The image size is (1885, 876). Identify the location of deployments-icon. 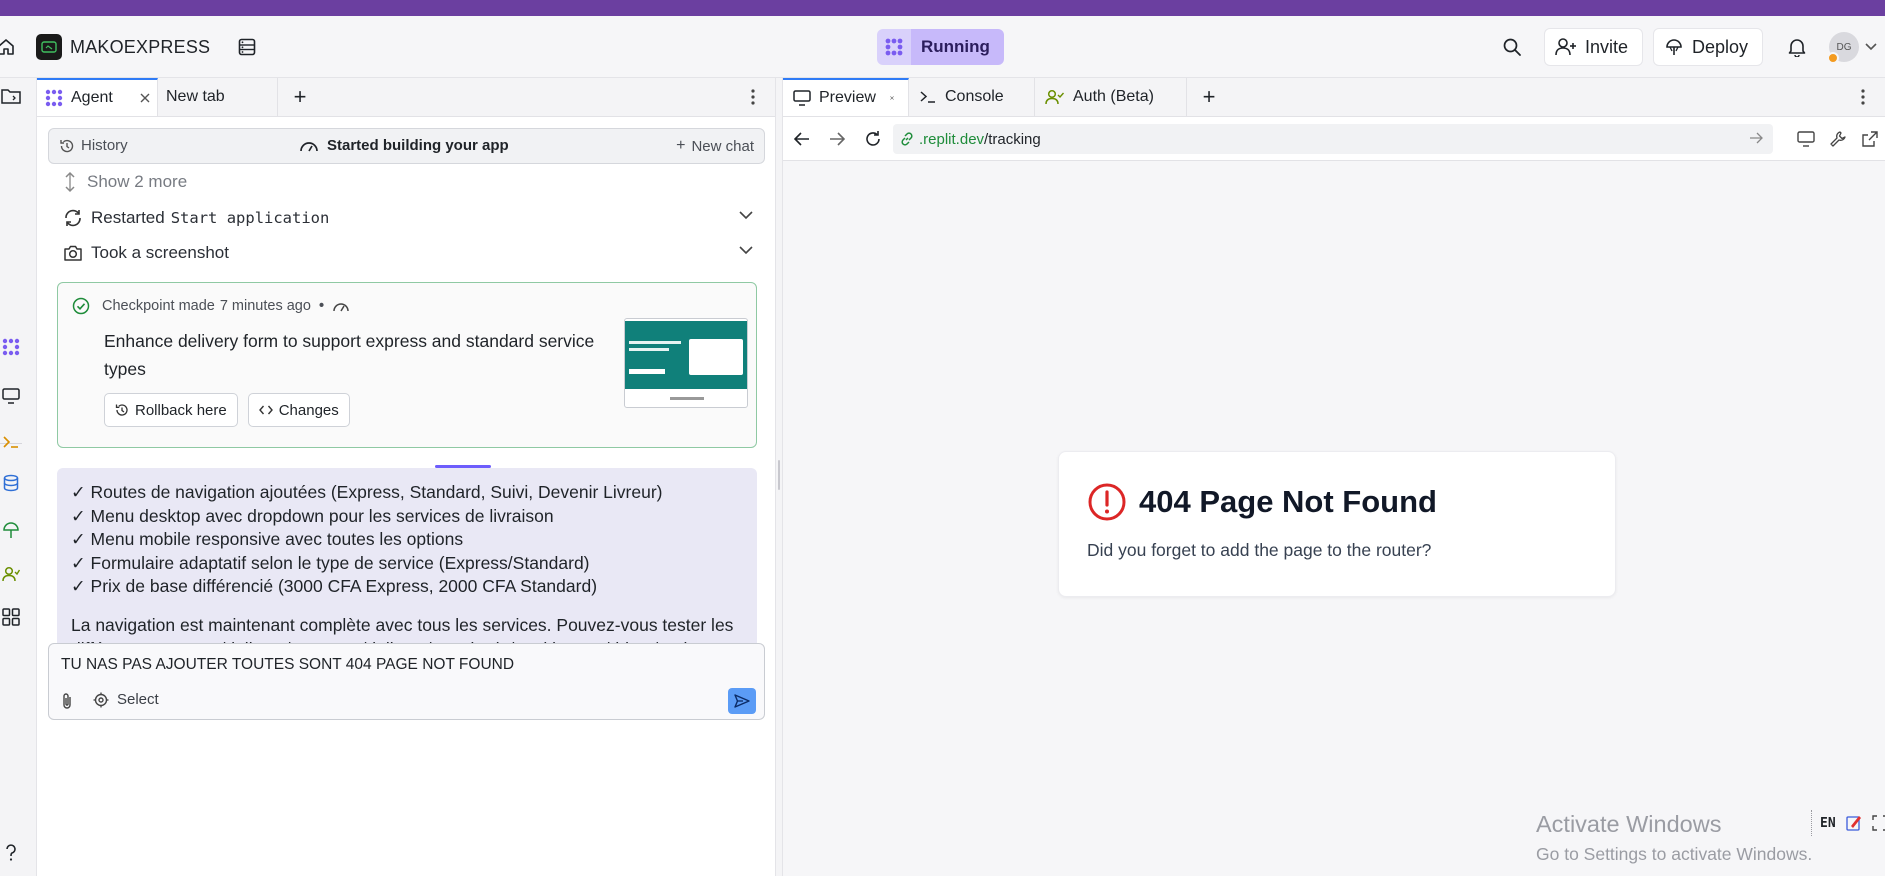
(11, 530).